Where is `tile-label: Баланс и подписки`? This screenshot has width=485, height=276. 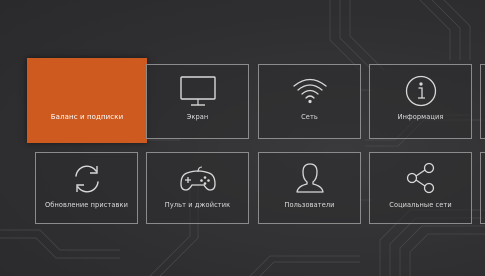
tile-label: Баланс и подписки is located at coordinates (87, 117).